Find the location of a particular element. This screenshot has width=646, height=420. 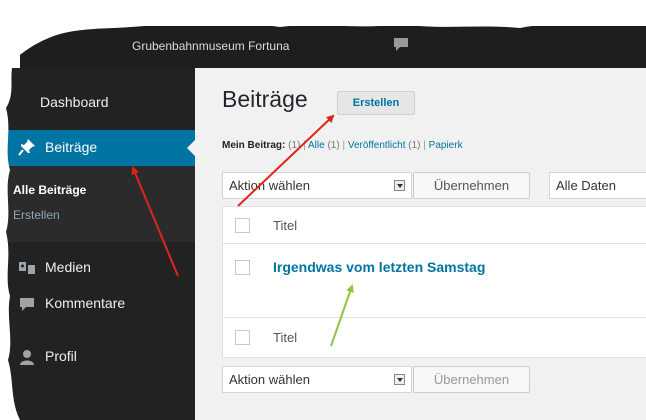

table-row: Irgendwas vom letzten Samstag is located at coordinates (434, 280).